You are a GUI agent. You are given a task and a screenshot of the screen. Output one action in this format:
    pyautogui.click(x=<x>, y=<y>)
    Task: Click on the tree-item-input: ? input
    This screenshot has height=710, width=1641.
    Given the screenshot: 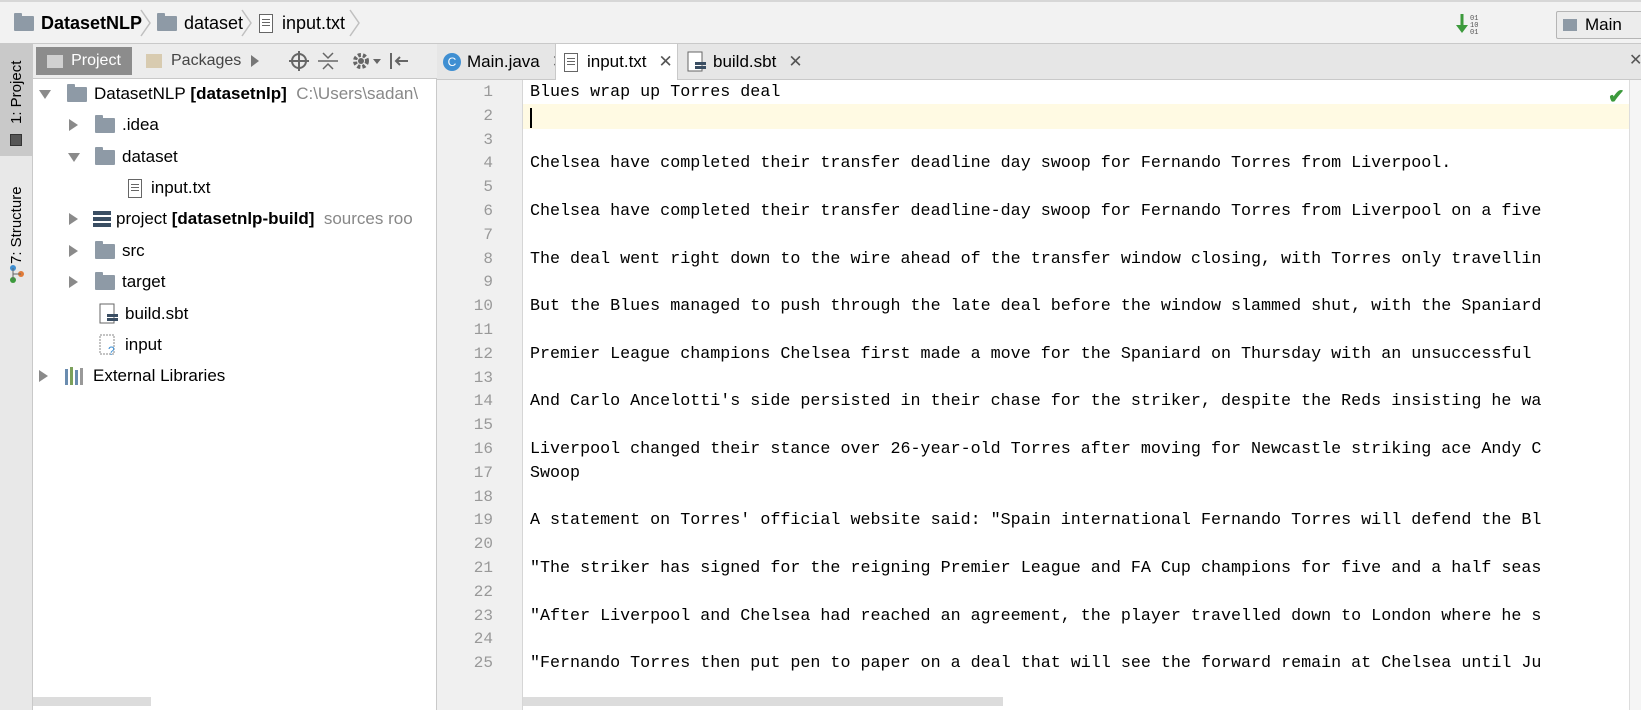 What is the action you would take?
    pyautogui.click(x=130, y=345)
    